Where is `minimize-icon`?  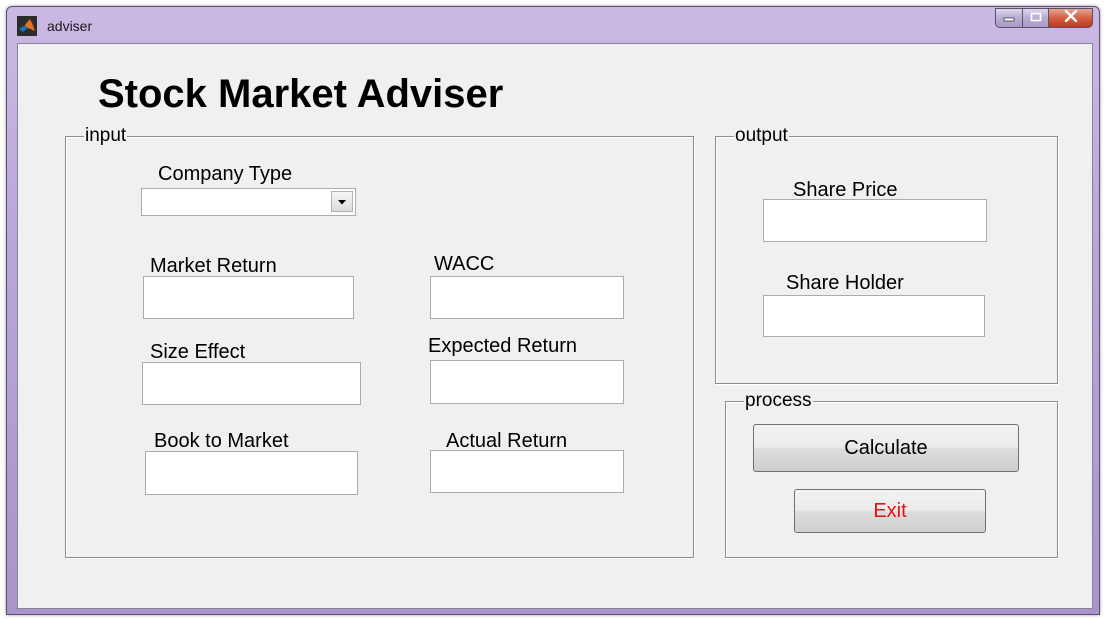
minimize-icon is located at coordinates (1009, 18).